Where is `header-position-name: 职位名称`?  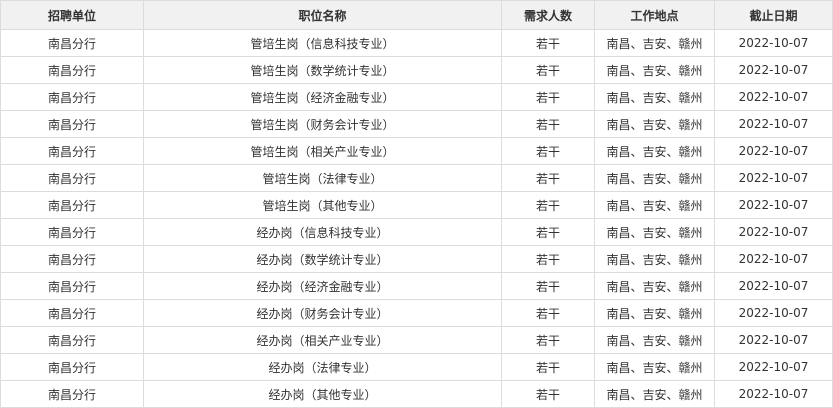
header-position-name: 职位名称 is located at coordinates (322, 15).